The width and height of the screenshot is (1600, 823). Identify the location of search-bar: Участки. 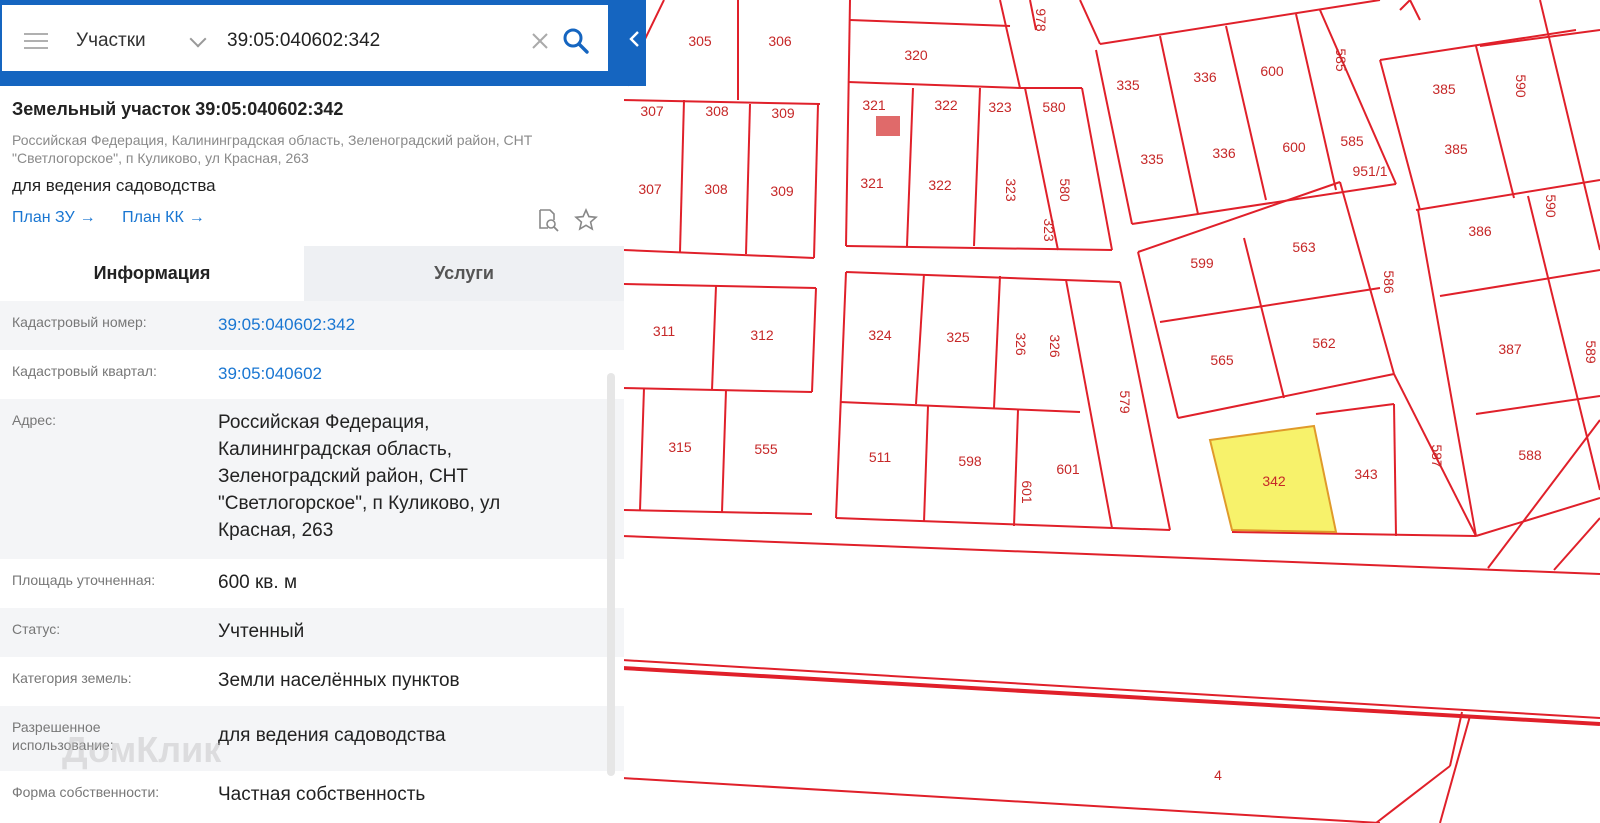
(323, 43).